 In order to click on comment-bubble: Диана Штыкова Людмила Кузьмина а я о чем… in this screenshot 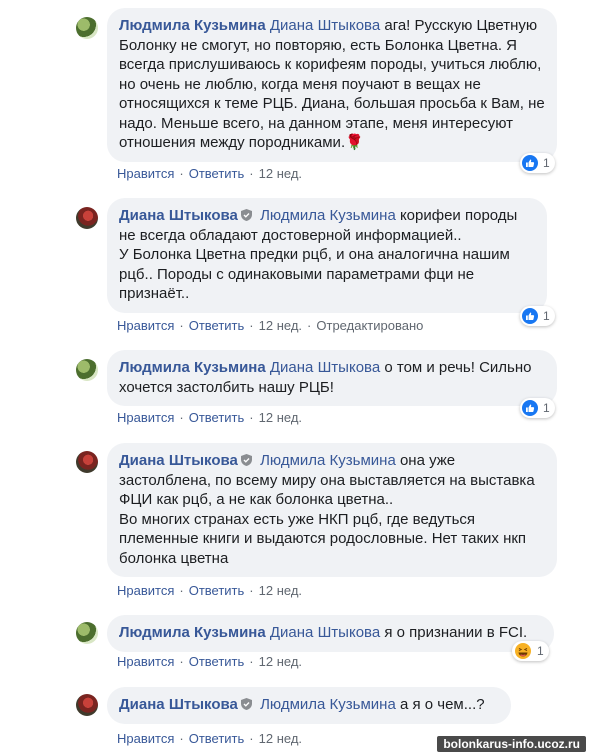, I will do `click(309, 705)`.